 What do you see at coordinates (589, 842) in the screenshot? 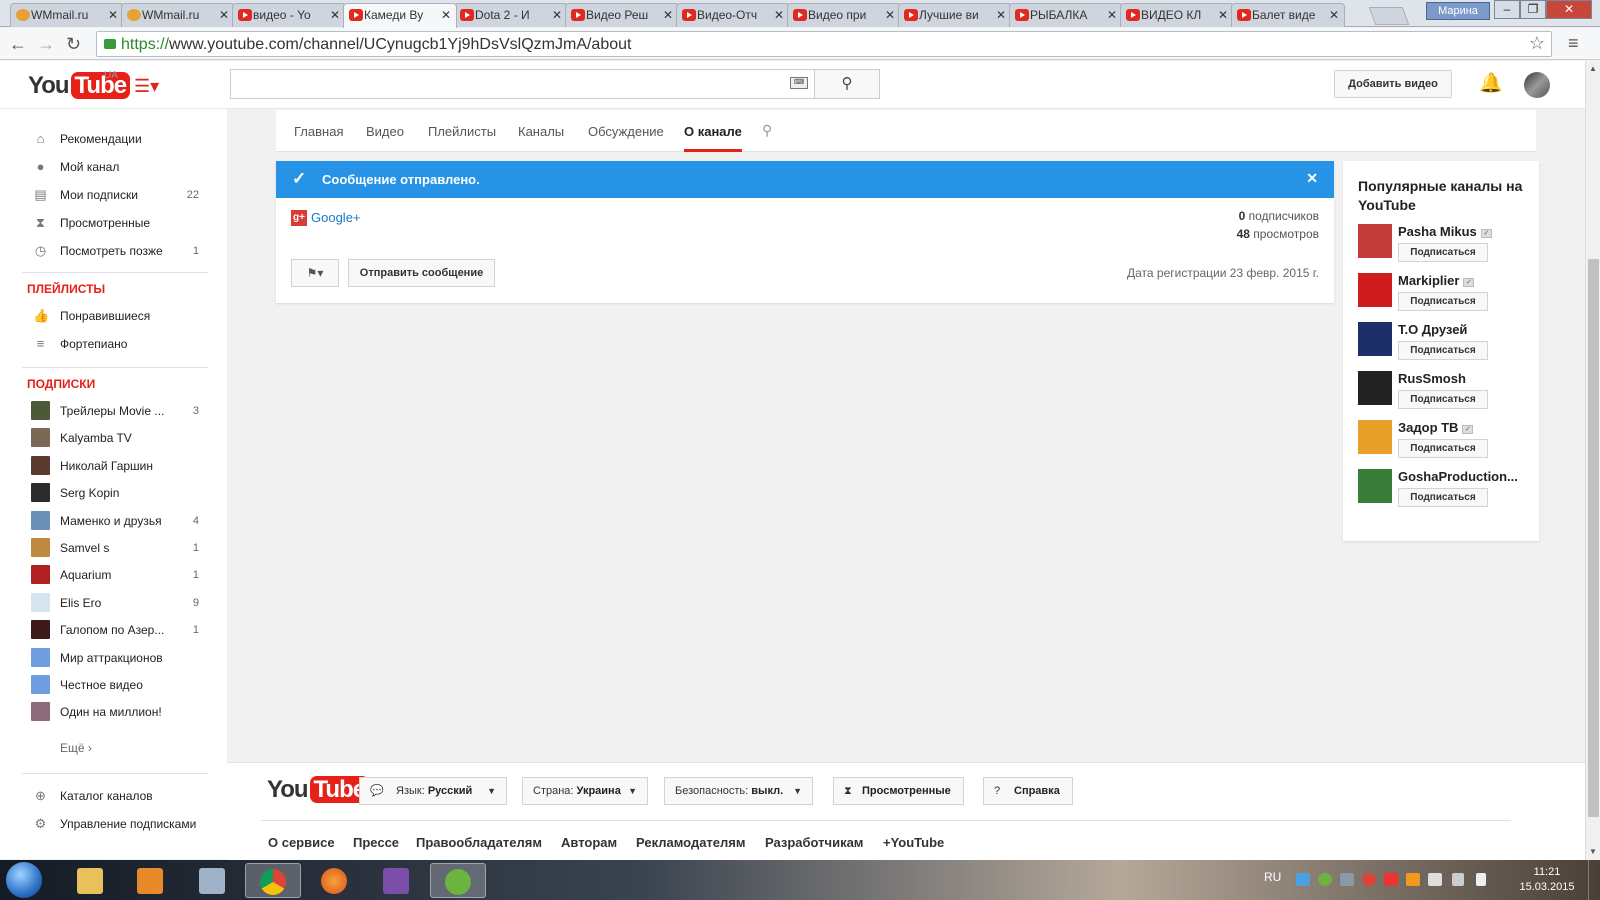
I see `footer-link: Авторам` at bounding box center [589, 842].